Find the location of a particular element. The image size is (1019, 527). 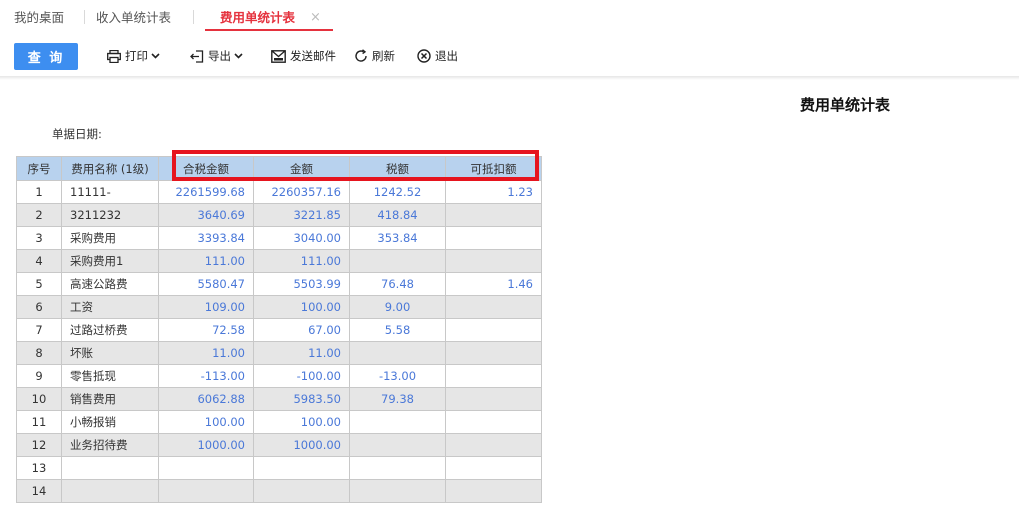

table-cell: 3 is located at coordinates (39, 238).